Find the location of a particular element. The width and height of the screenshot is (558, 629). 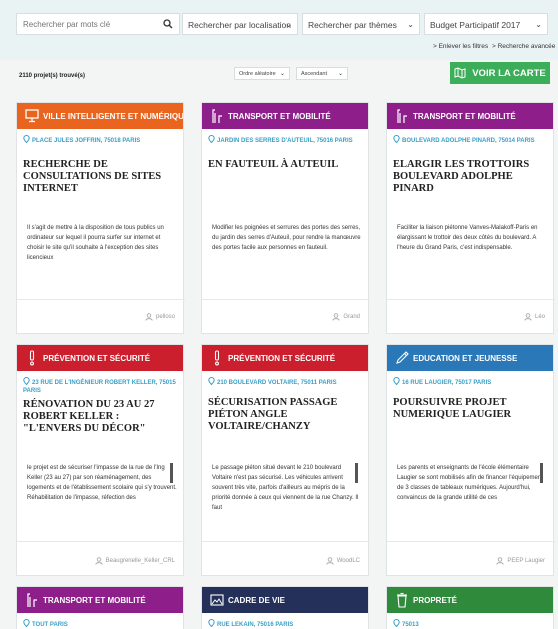

direction-select: Ascendant ⌄ is located at coordinates (322, 73).